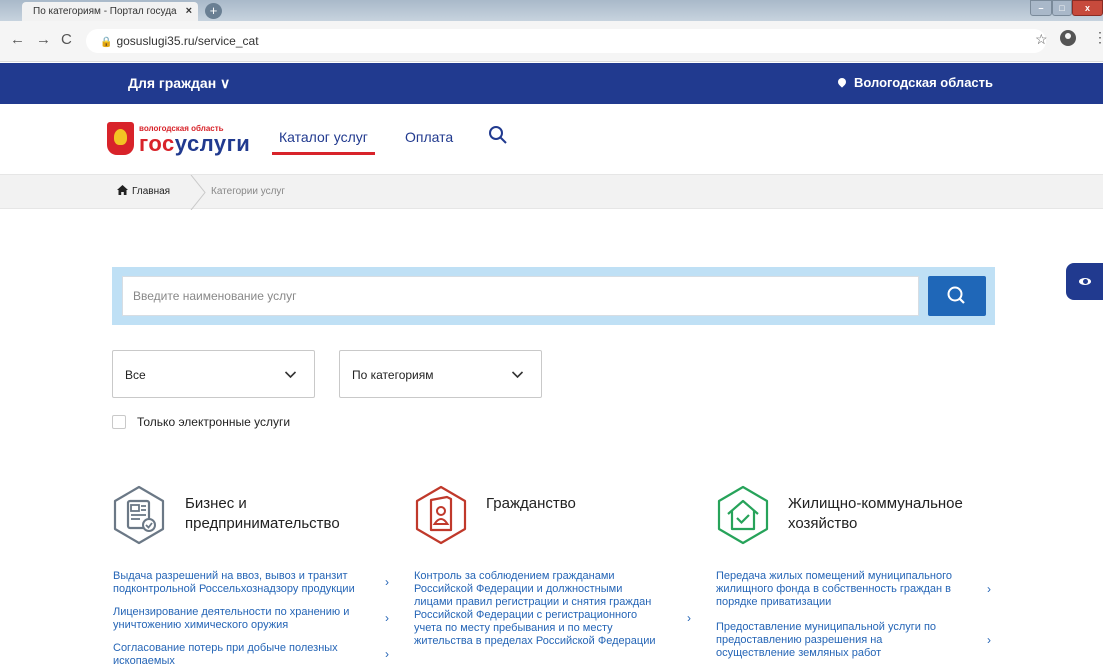 This screenshot has width=1103, height=669. What do you see at coordinates (799, 653) in the screenshot?
I see `service-line: осуществление земляных работ` at bounding box center [799, 653].